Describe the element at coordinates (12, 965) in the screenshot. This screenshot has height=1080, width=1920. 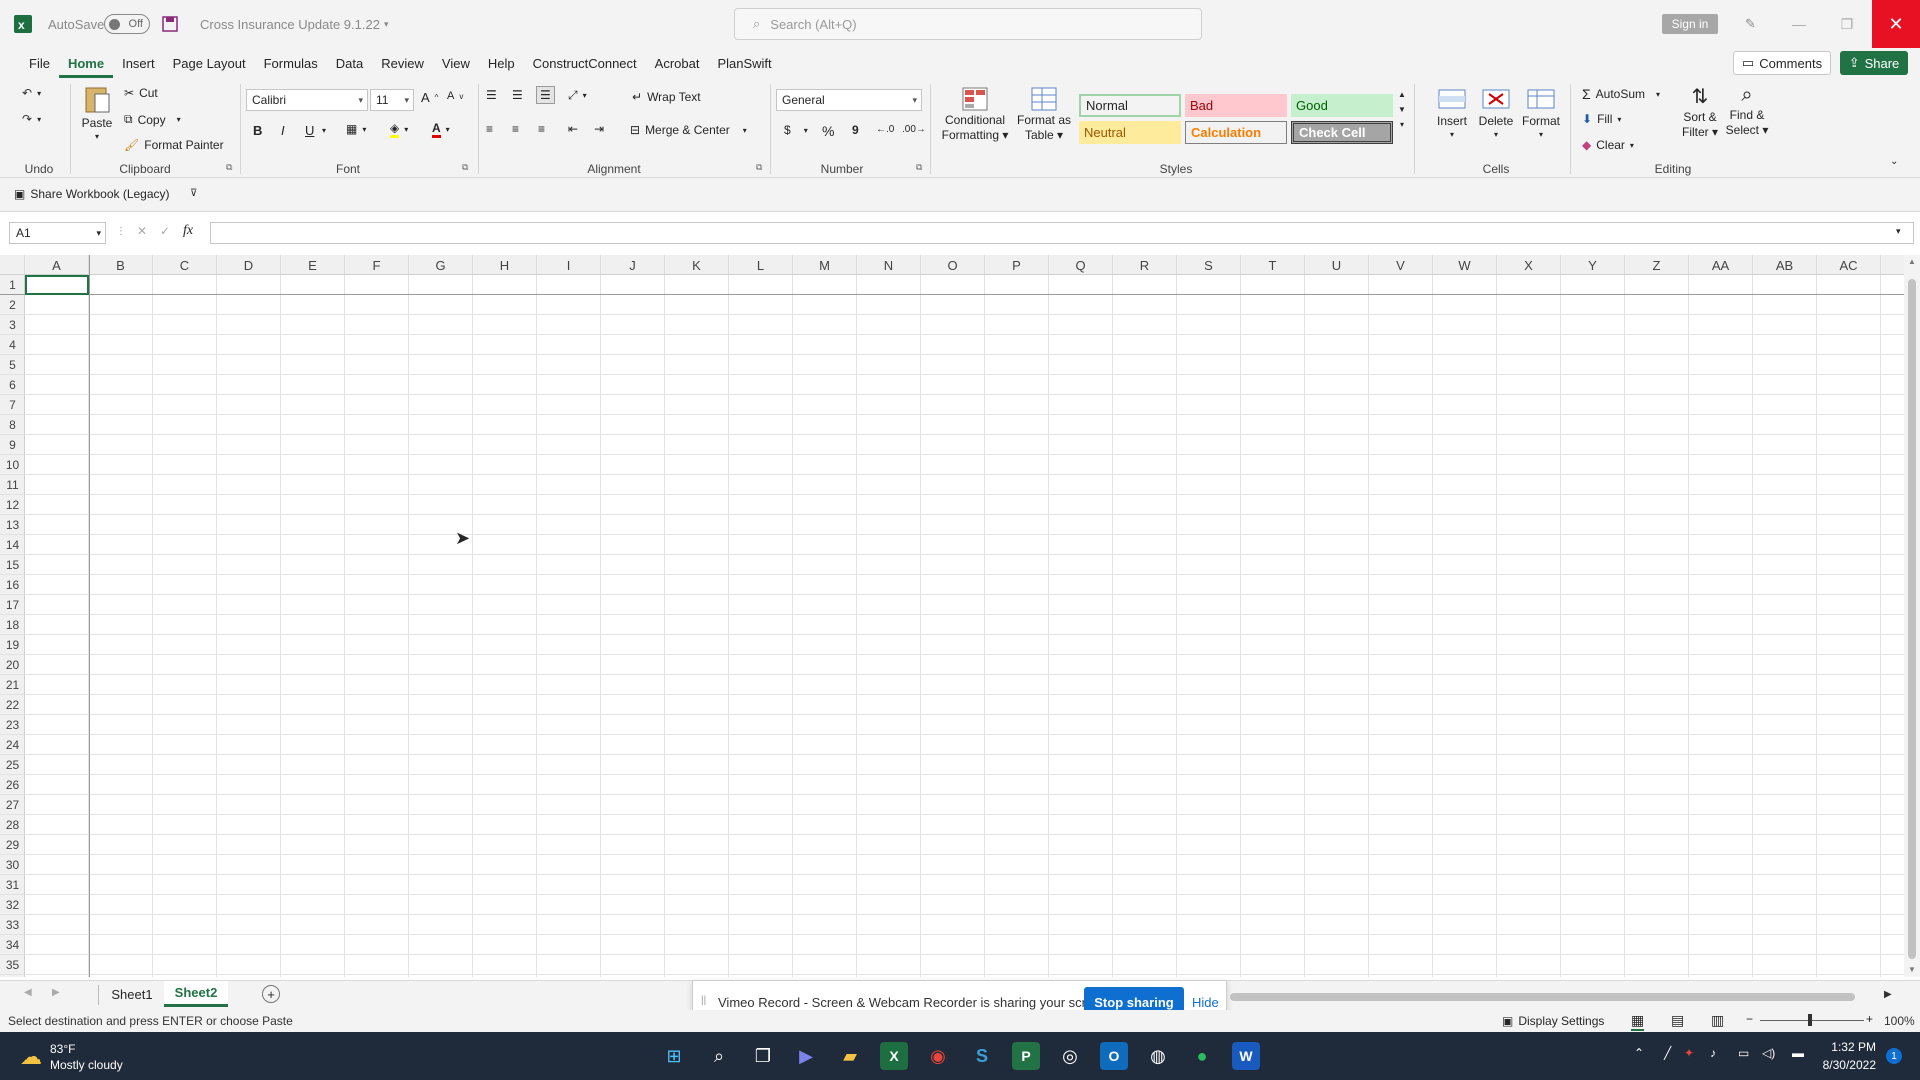
I see `row-header-35: 35` at that location.